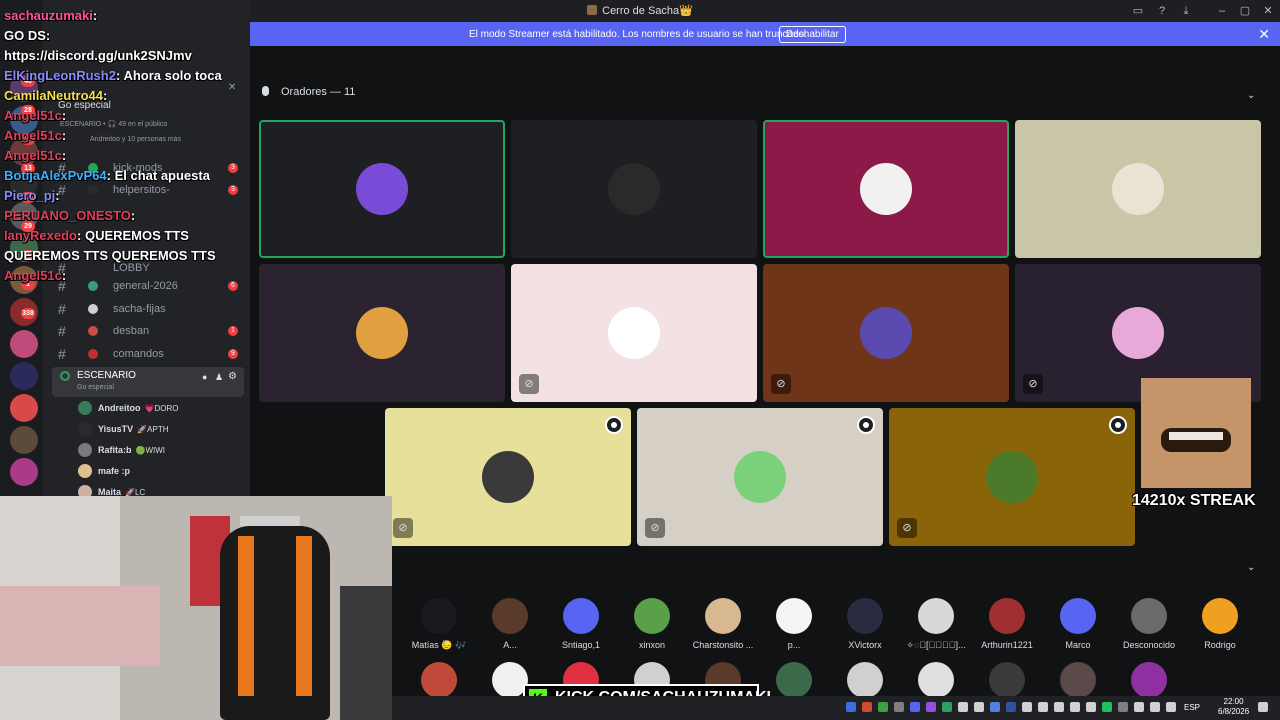  Describe the element at coordinates (812, 34) in the screenshot. I see `disable-streamer-button: Deshabilitar` at that location.